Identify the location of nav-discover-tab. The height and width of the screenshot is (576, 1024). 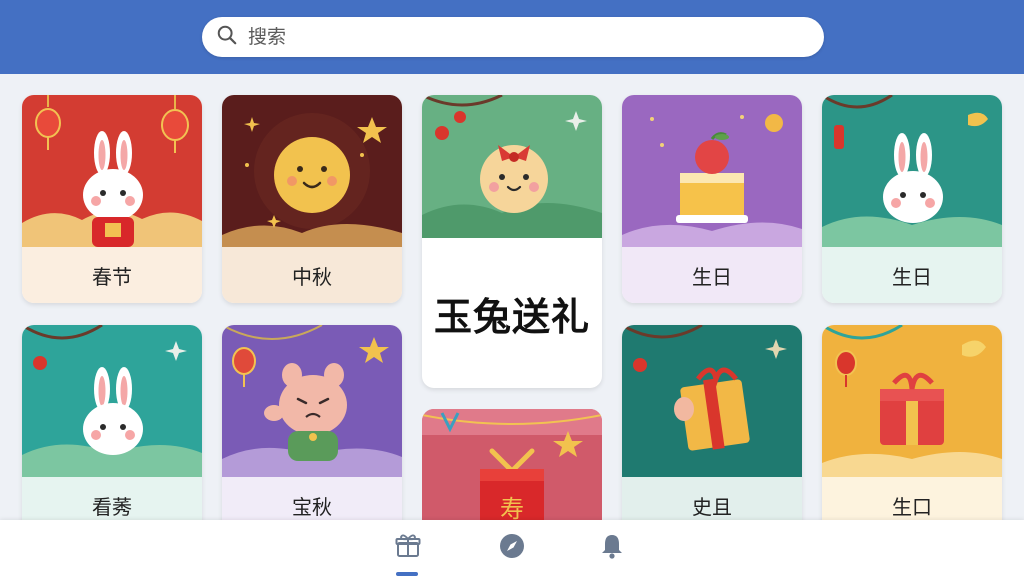
(512, 548).